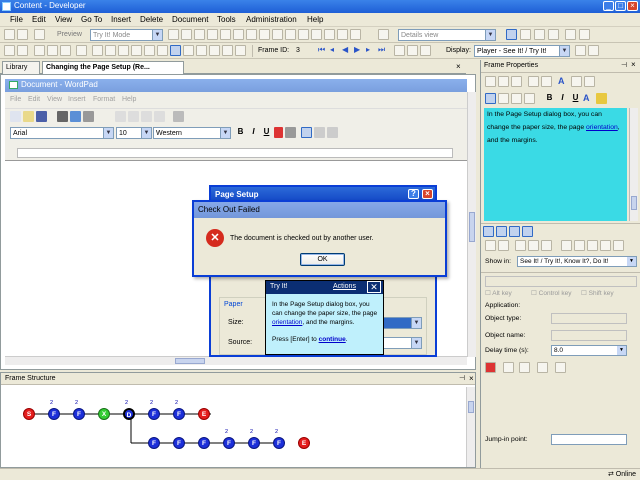 The image size is (640, 480). I want to click on last-frame-icon: ⏭, so click(383, 50).